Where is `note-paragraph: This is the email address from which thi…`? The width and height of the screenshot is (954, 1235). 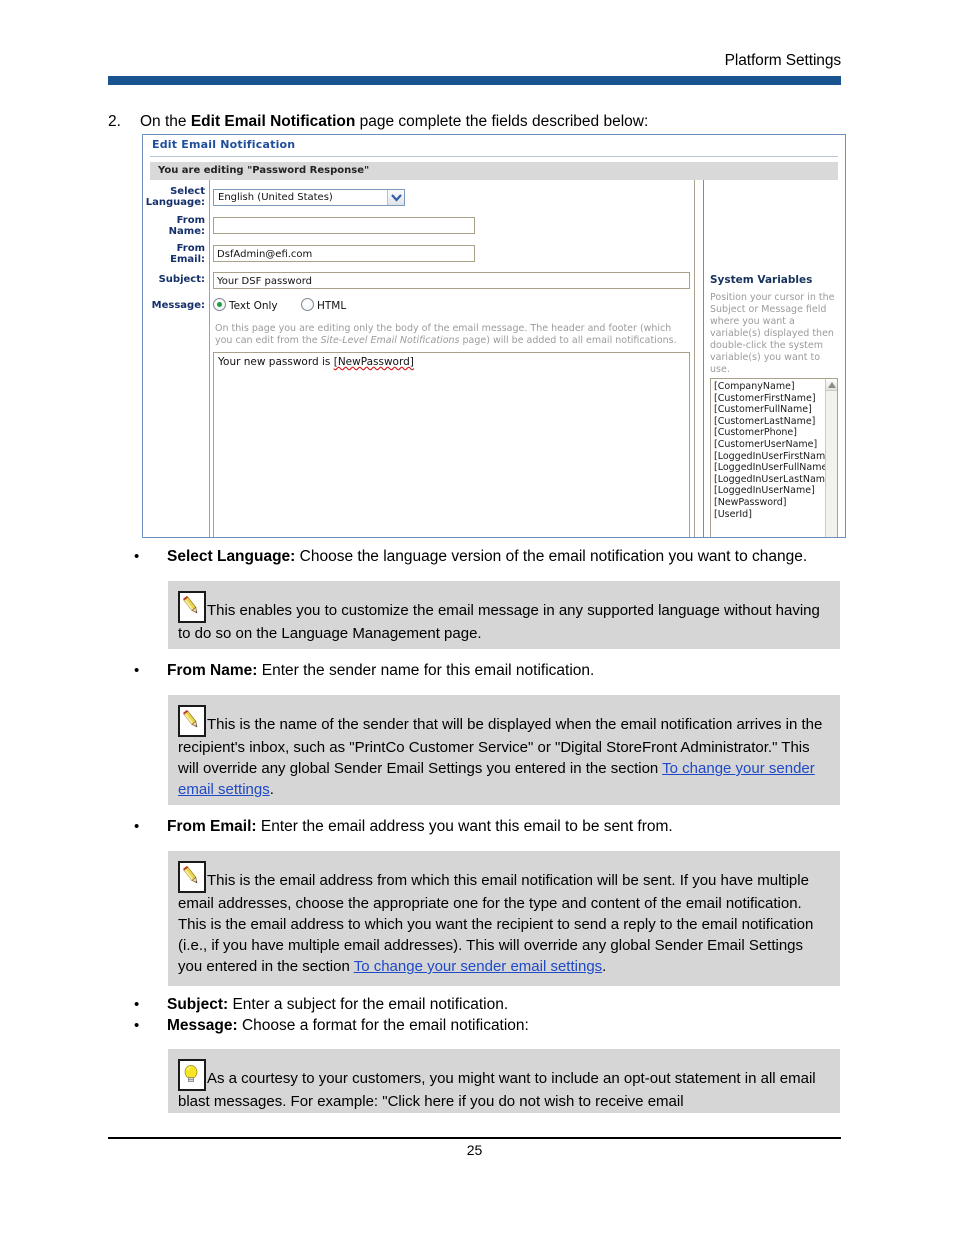 note-paragraph: This is the email address from which thi… is located at coordinates (504, 919).